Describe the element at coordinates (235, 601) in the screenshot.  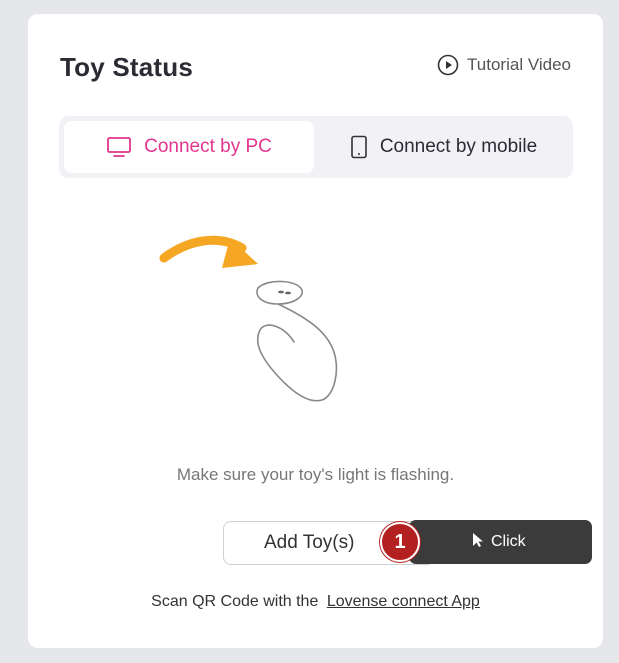
I see `qr-prefix-text: Scan QR Code with the` at that location.